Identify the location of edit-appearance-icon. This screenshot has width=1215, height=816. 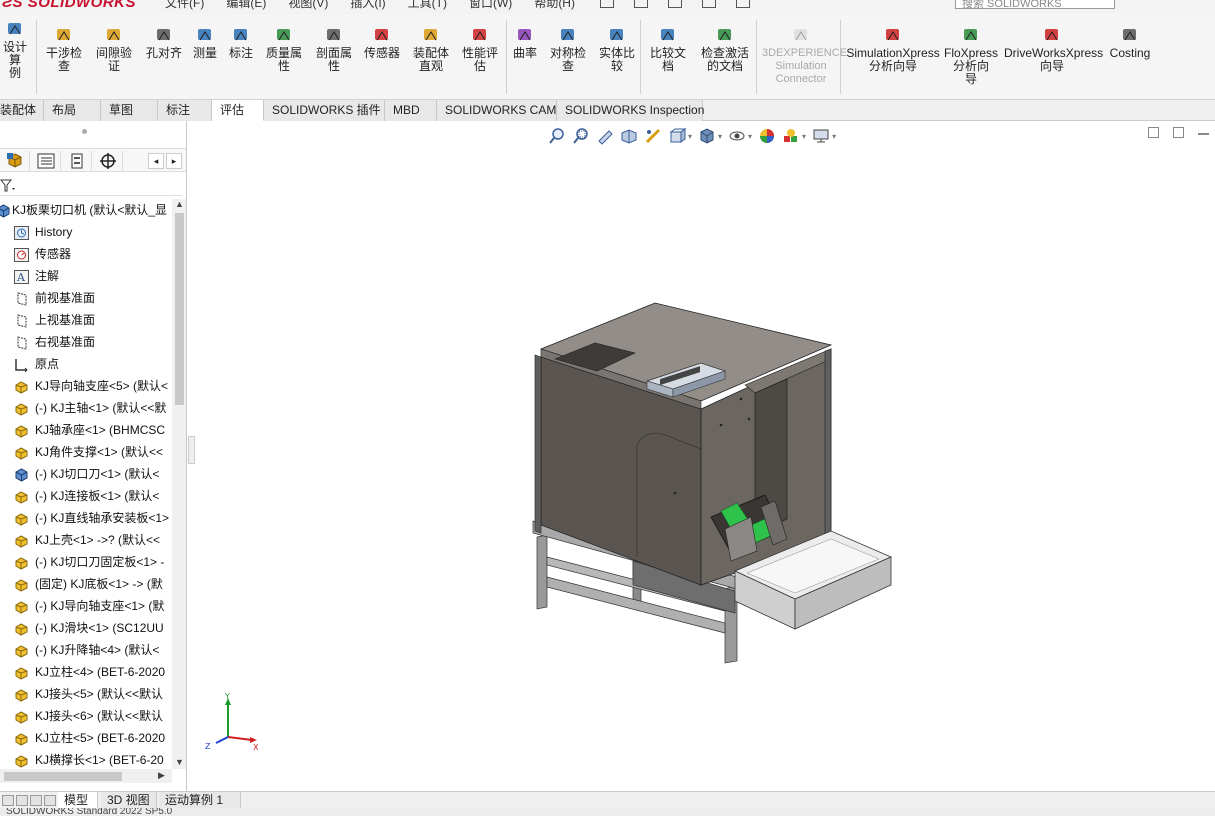
(767, 136).